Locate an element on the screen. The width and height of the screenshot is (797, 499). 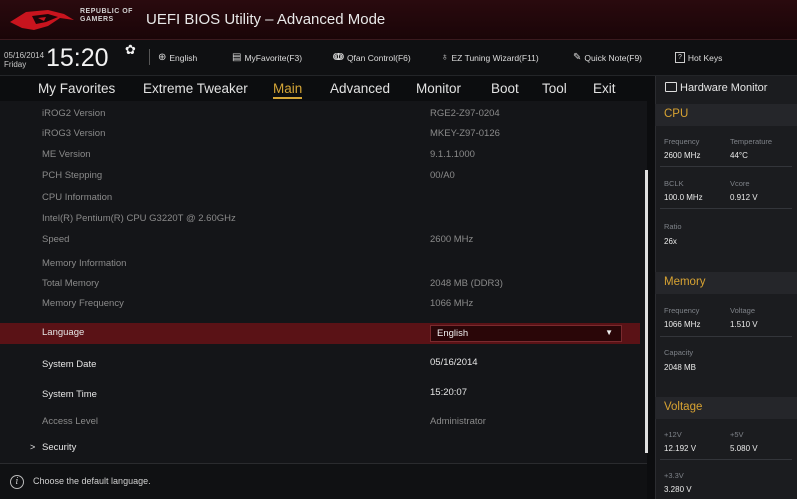
bclk-label: BCLK is located at coordinates (674, 183).